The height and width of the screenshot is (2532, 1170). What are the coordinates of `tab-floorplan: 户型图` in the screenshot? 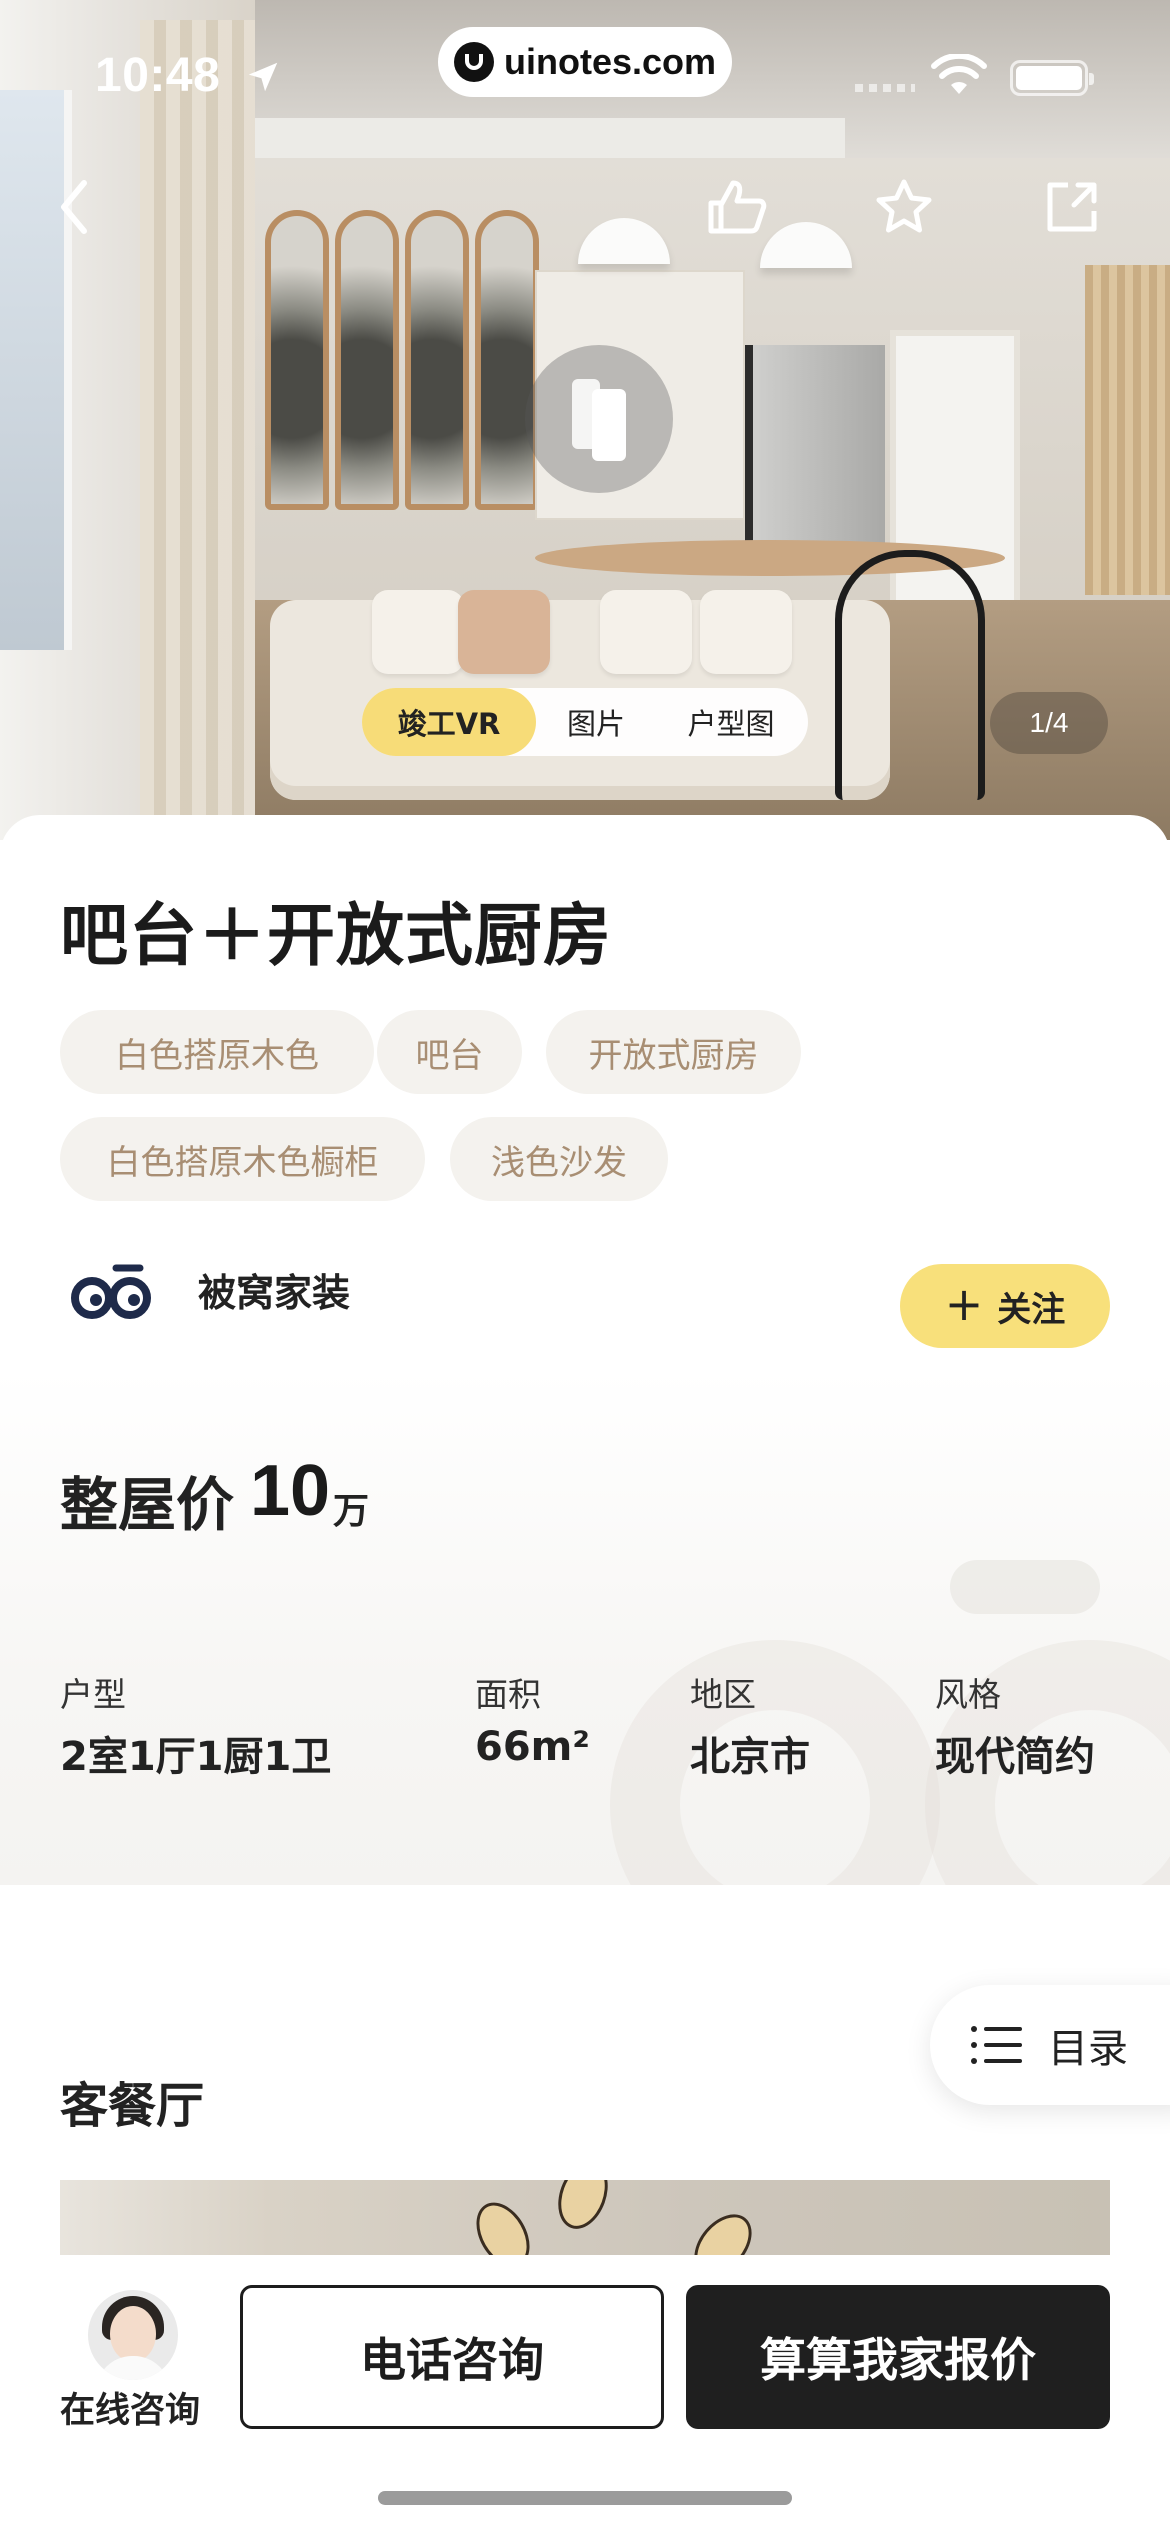 It's located at (731, 722).